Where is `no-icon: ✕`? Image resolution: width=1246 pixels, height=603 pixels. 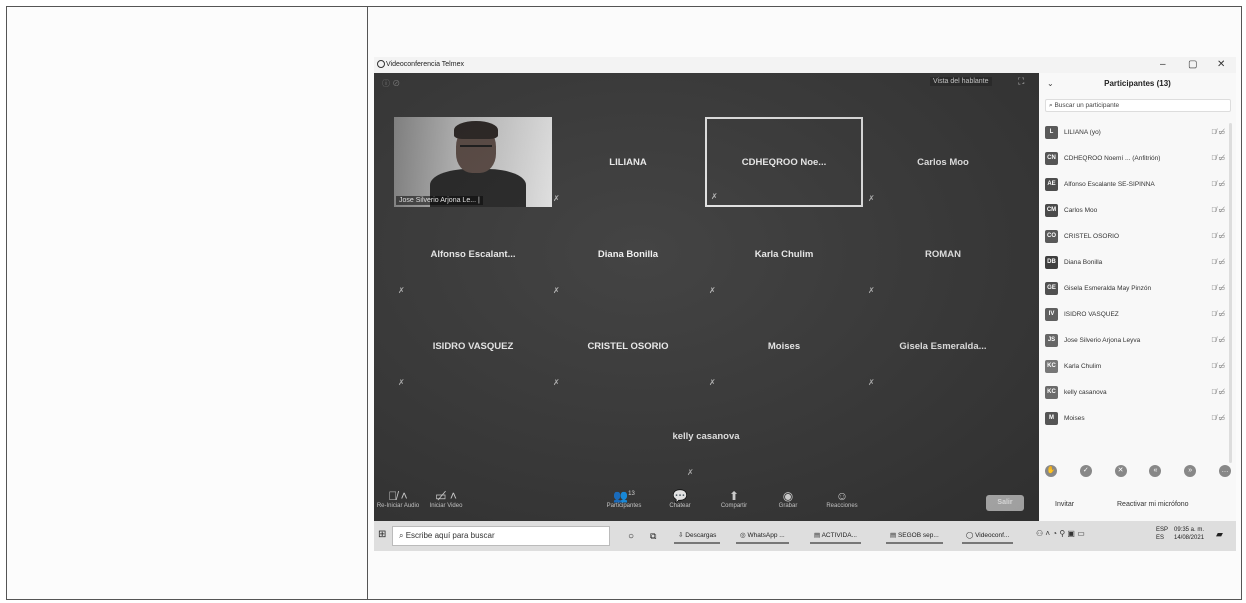 no-icon: ✕ is located at coordinates (1120, 471).